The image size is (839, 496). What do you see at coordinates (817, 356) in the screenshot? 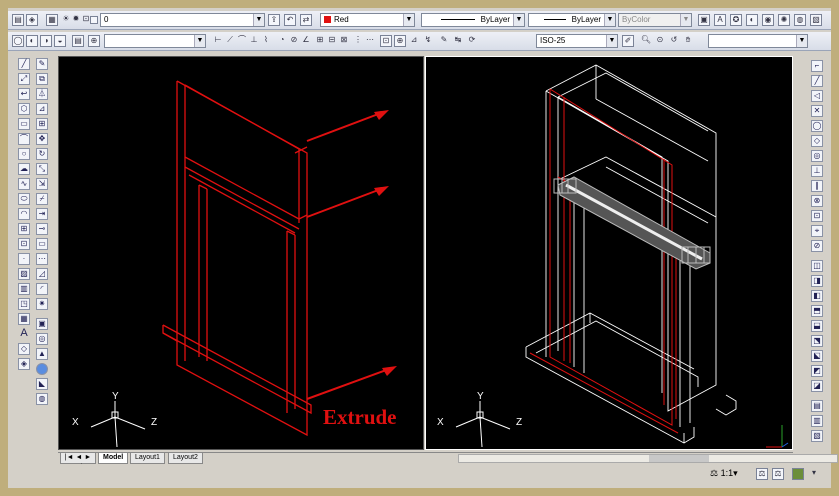
I see `delete-faces-icon: ⬕` at bounding box center [817, 356].